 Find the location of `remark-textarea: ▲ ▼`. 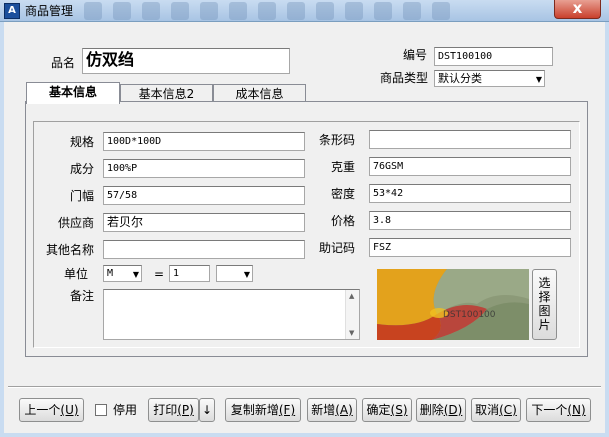

remark-textarea: ▲ ▼ is located at coordinates (231, 314).